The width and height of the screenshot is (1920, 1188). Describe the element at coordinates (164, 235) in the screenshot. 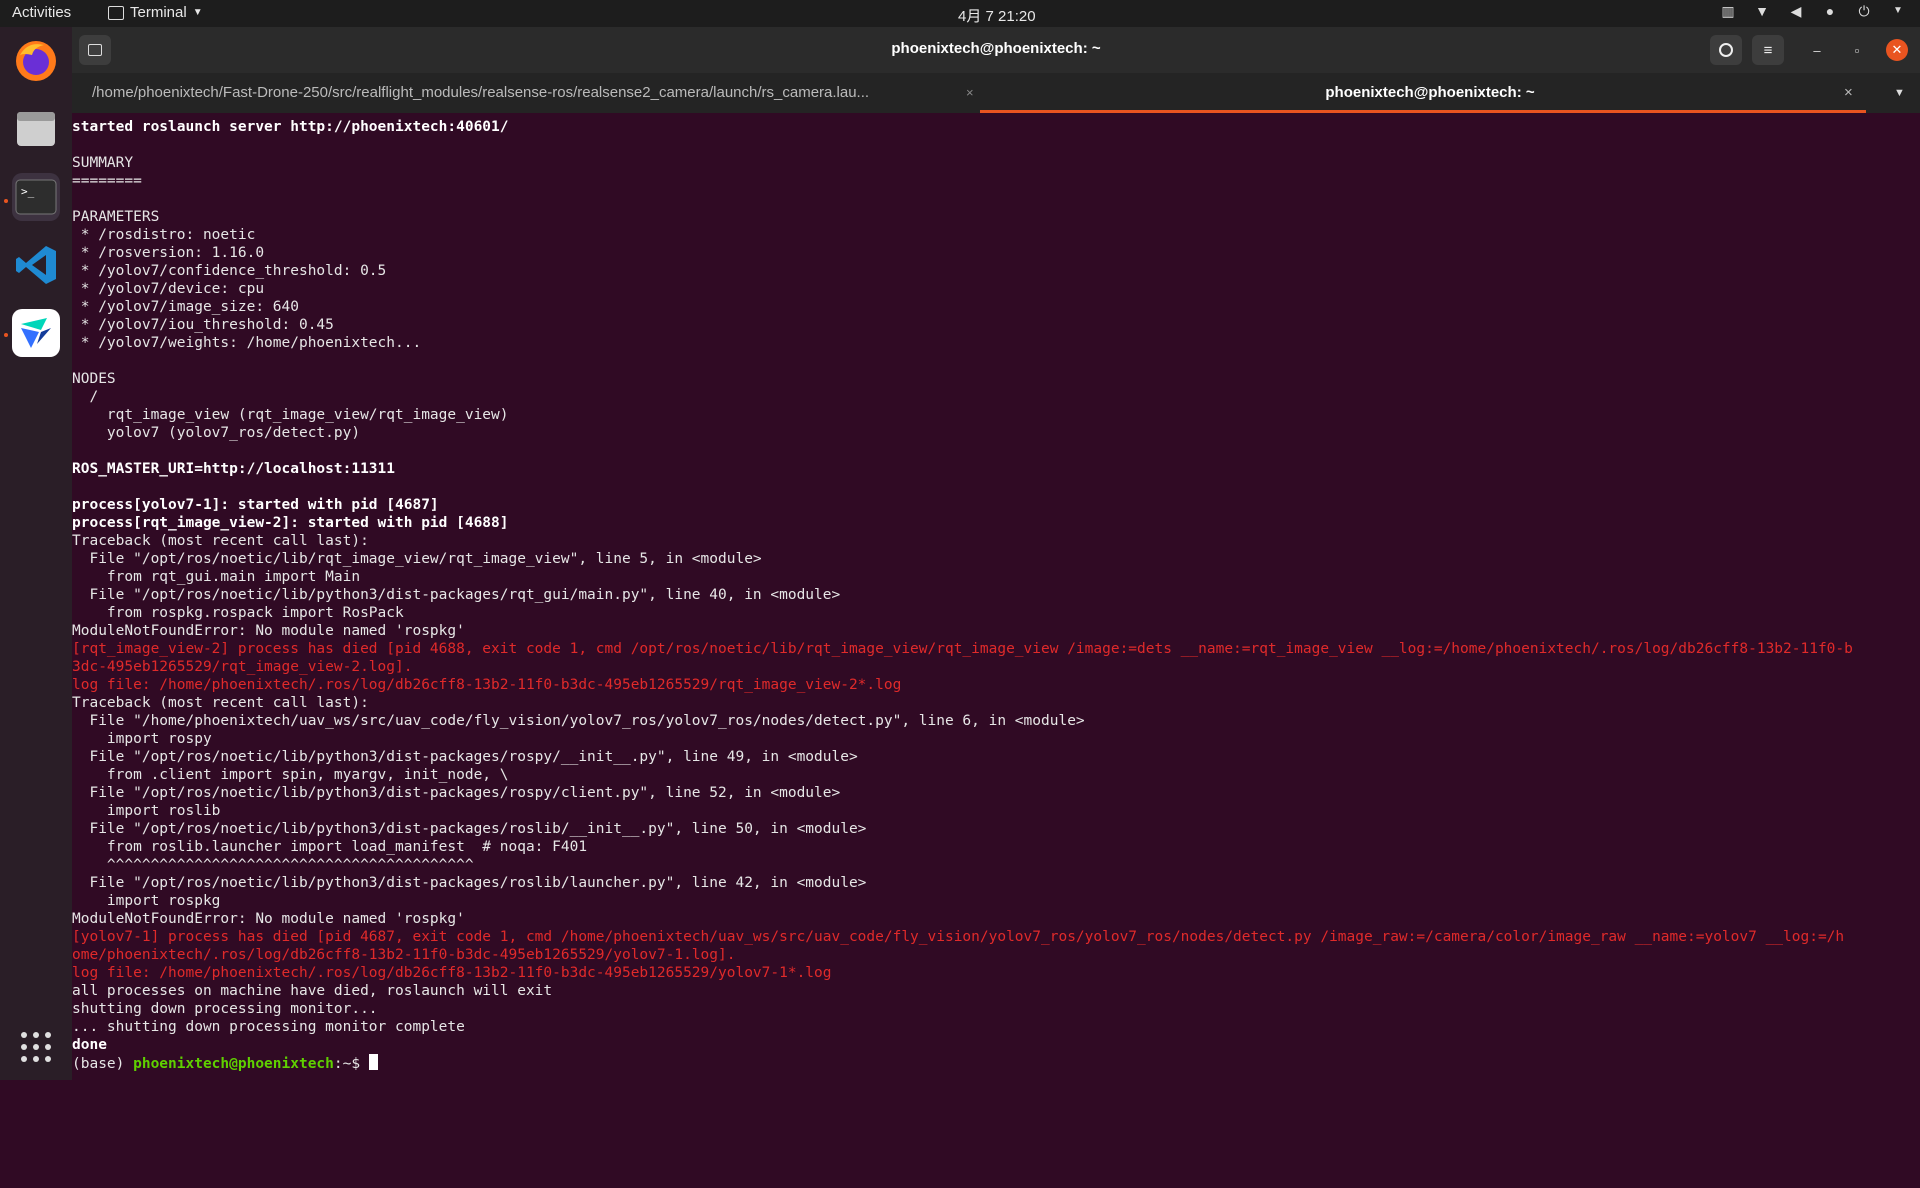

I see `terminal-line: * /rosdistro: noetic` at that location.